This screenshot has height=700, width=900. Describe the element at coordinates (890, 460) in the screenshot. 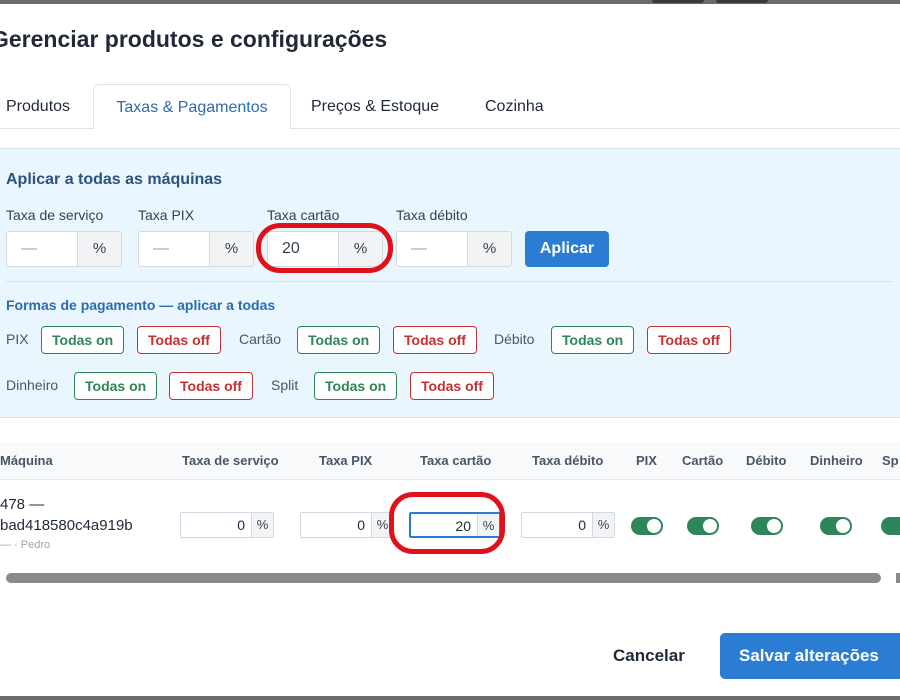

I see `col-header-split: Sp` at that location.